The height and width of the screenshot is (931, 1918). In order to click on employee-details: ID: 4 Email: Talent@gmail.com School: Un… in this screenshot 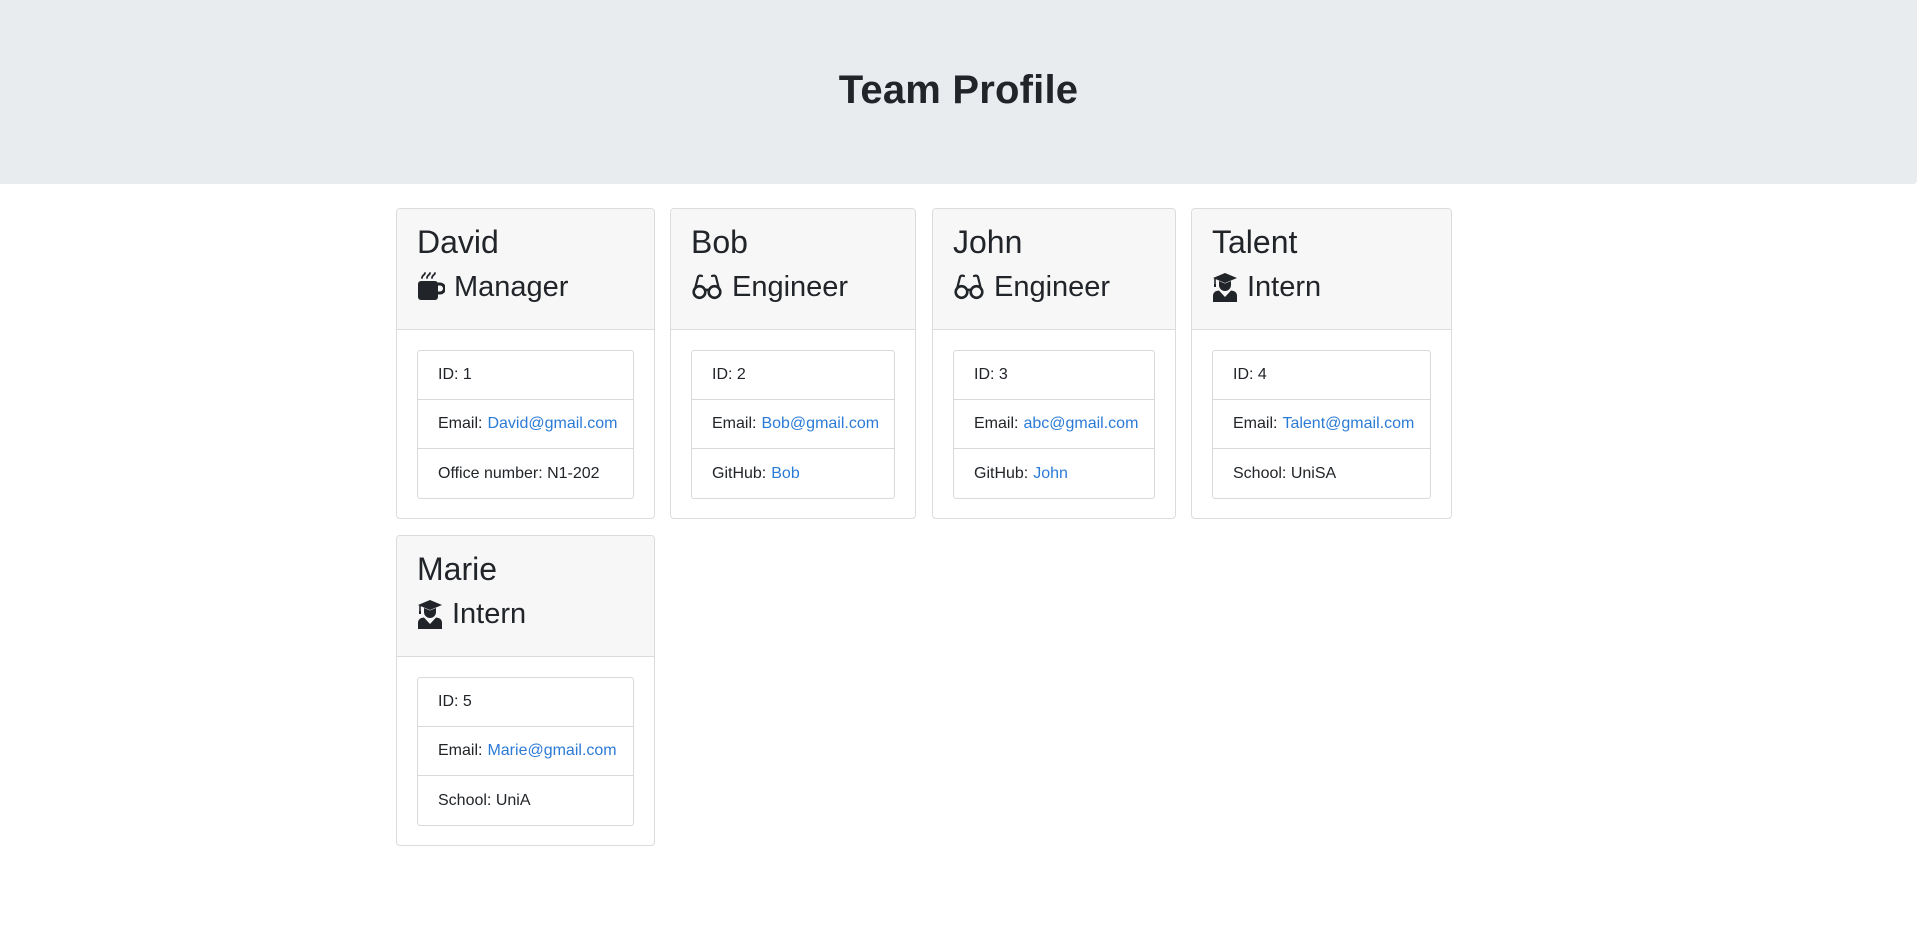, I will do `click(1321, 424)`.